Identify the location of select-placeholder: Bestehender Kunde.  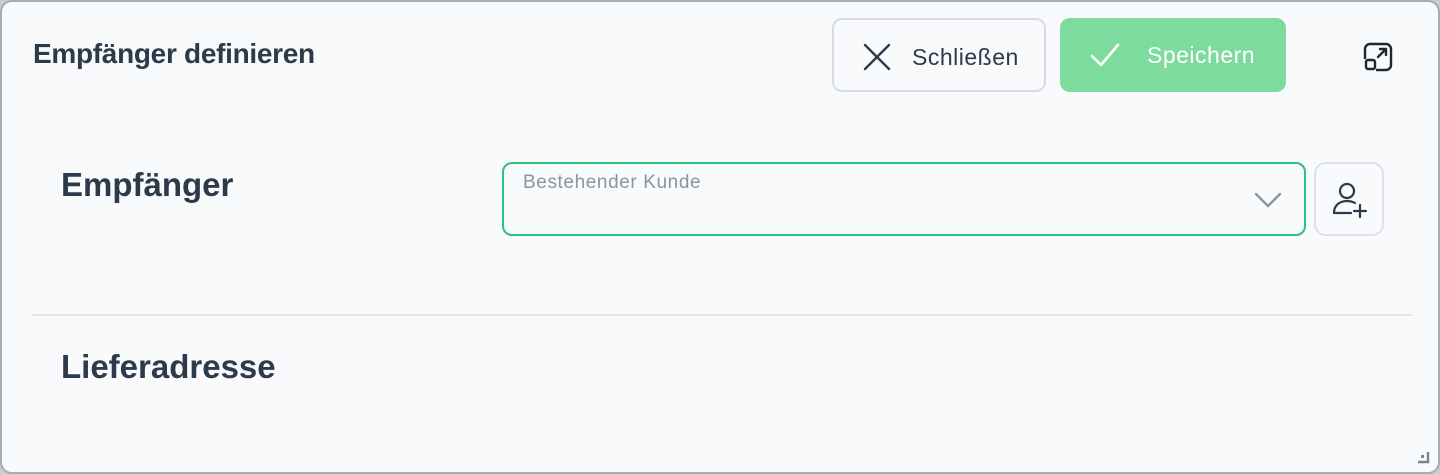
(612, 182).